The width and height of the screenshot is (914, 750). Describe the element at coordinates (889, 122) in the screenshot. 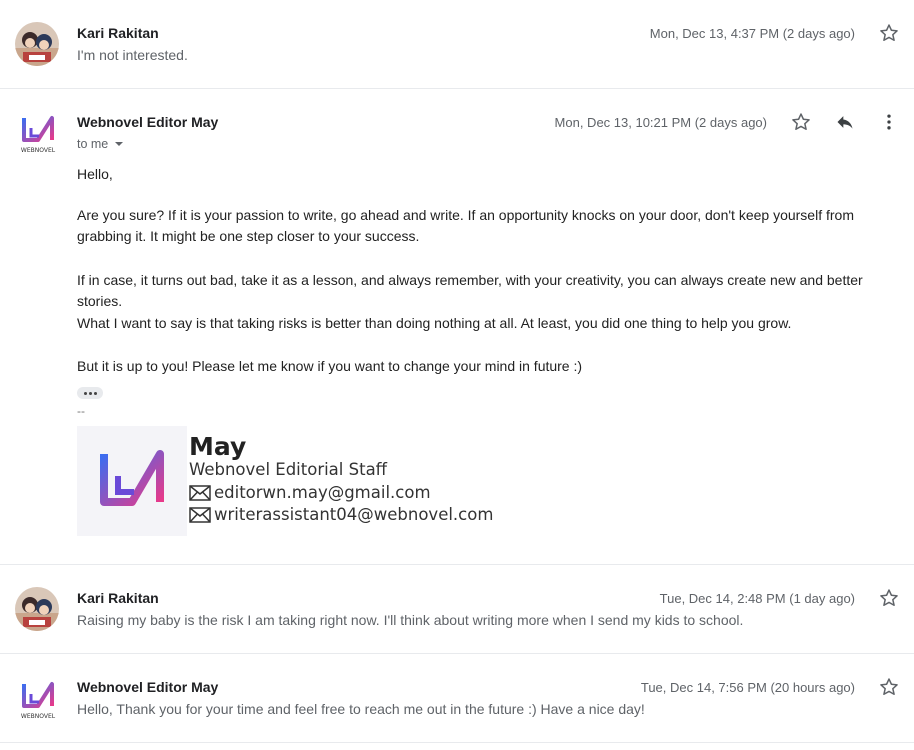

I see `more-options-icon` at that location.